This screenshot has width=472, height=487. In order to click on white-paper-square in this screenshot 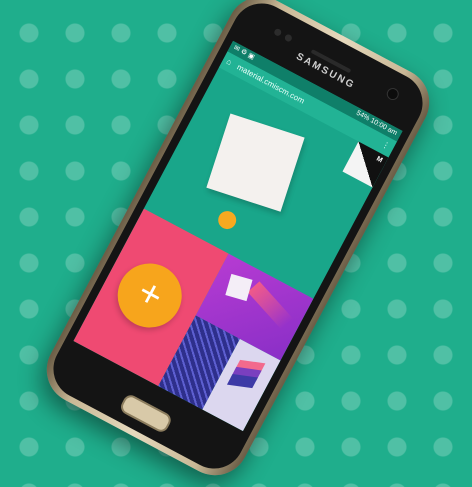, I will do `click(255, 162)`.